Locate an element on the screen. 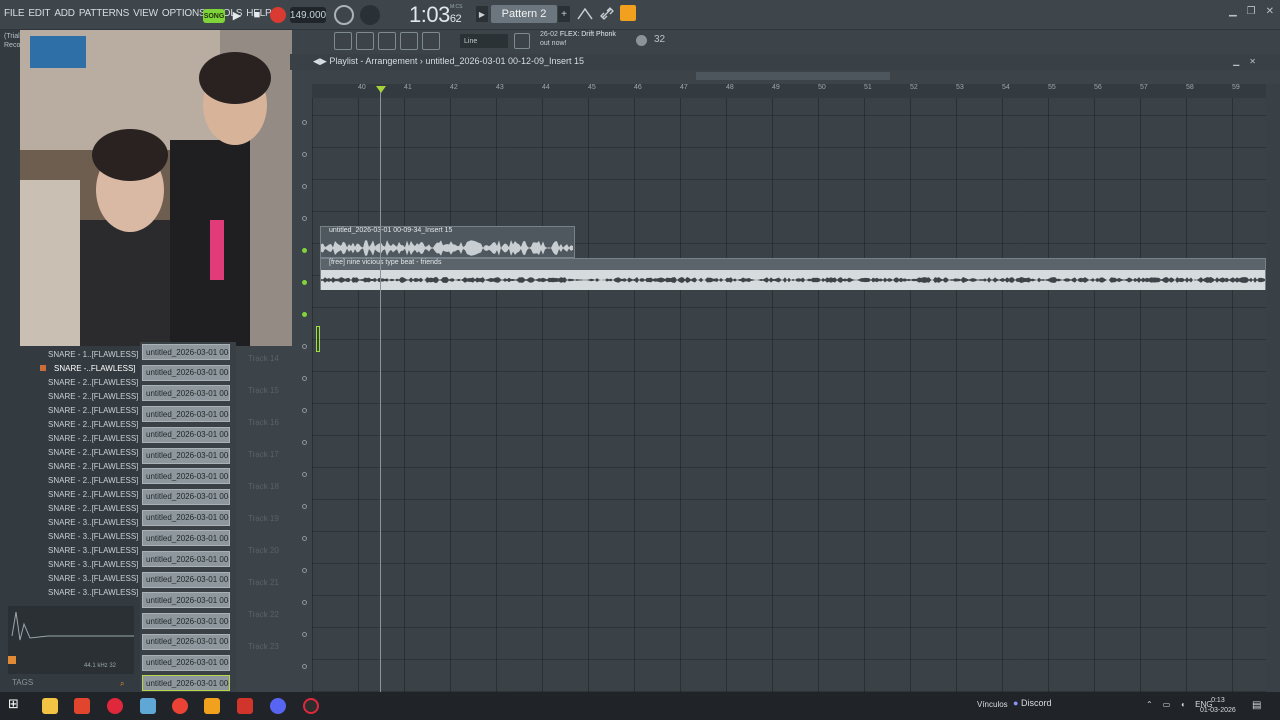  browser-icon is located at coordinates (431, 41).